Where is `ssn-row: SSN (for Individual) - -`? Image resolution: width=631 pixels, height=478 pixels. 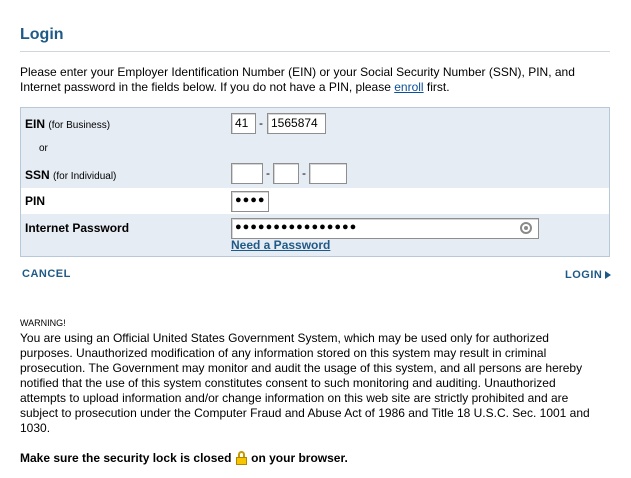
ssn-row: SSN (for Individual) - - is located at coordinates (315, 174).